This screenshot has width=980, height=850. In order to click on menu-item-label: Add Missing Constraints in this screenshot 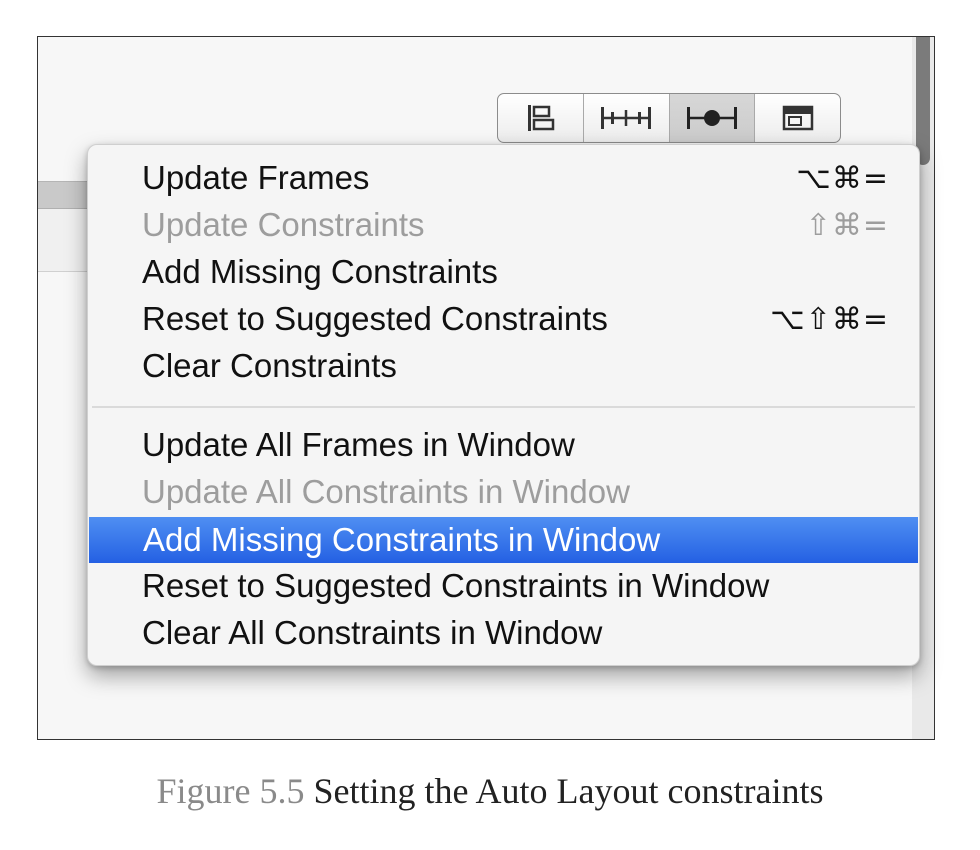, I will do `click(320, 271)`.